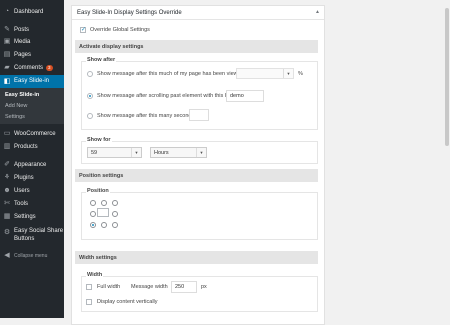  I want to click on slide-in-icon: ◧, so click(7, 81).